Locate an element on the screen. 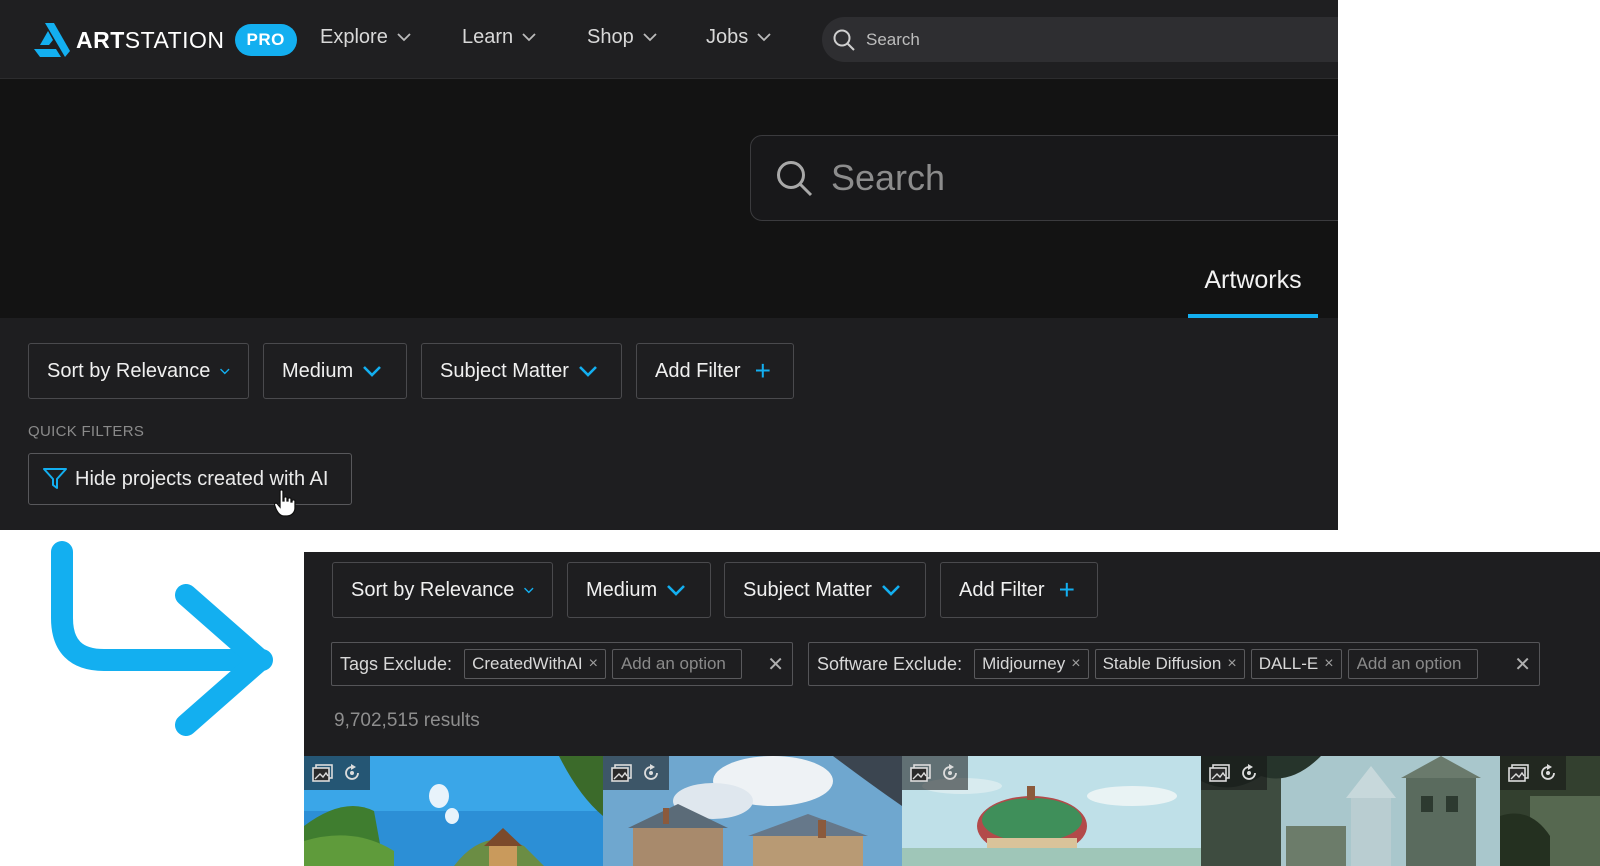 The height and width of the screenshot is (866, 1600). tab-artworks-label: Artworks is located at coordinates (1253, 280).